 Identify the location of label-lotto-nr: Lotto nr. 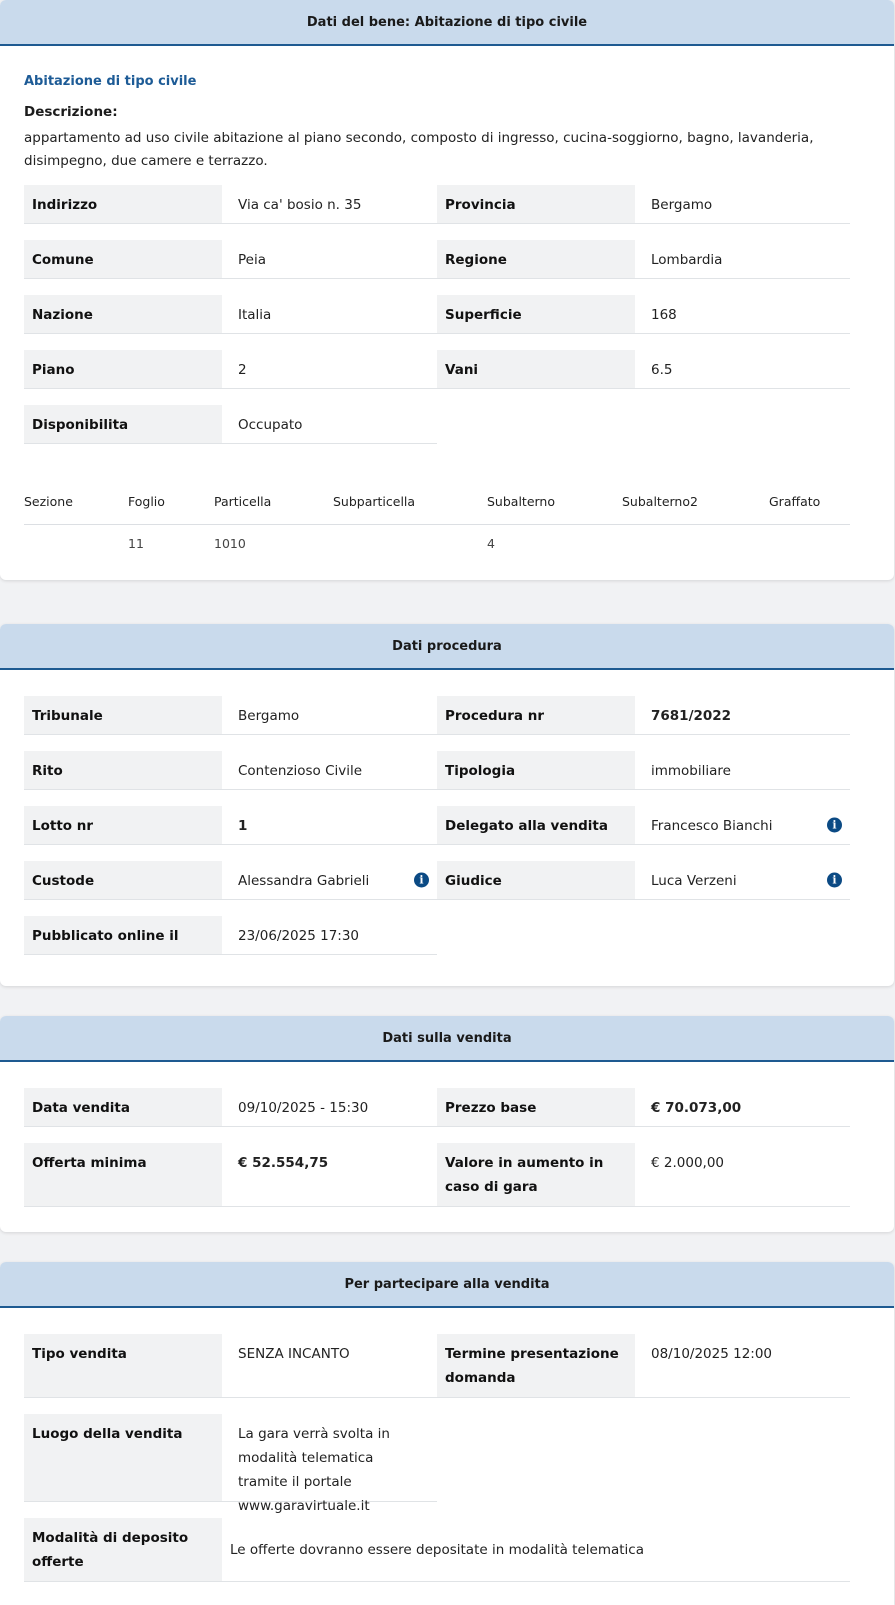
(123, 825).